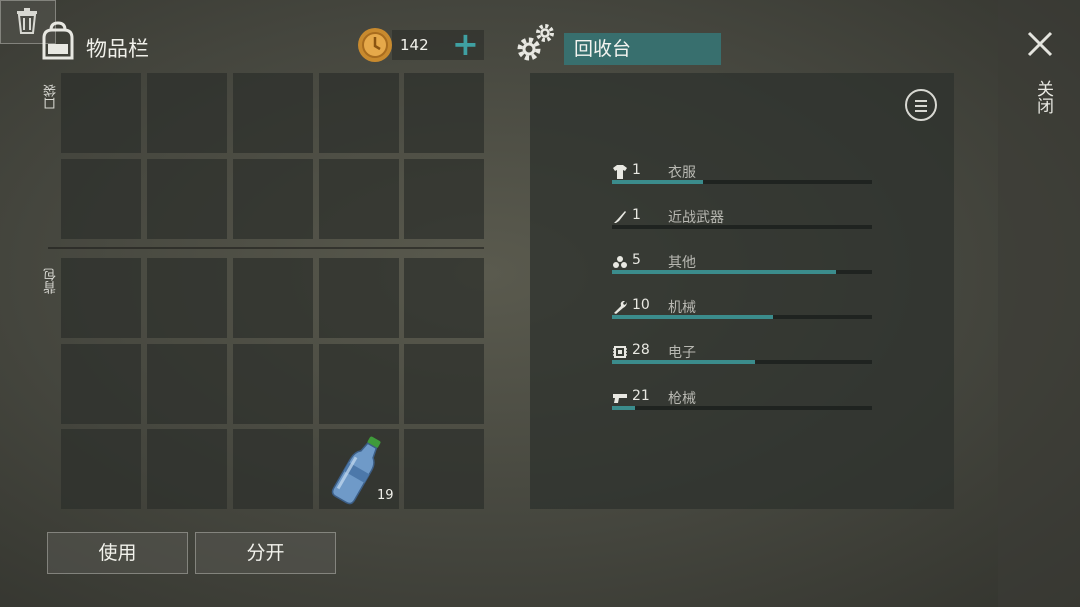 This screenshot has width=1080, height=607. Describe the element at coordinates (642, 49) in the screenshot. I see `recycler-title: 回收台` at that location.